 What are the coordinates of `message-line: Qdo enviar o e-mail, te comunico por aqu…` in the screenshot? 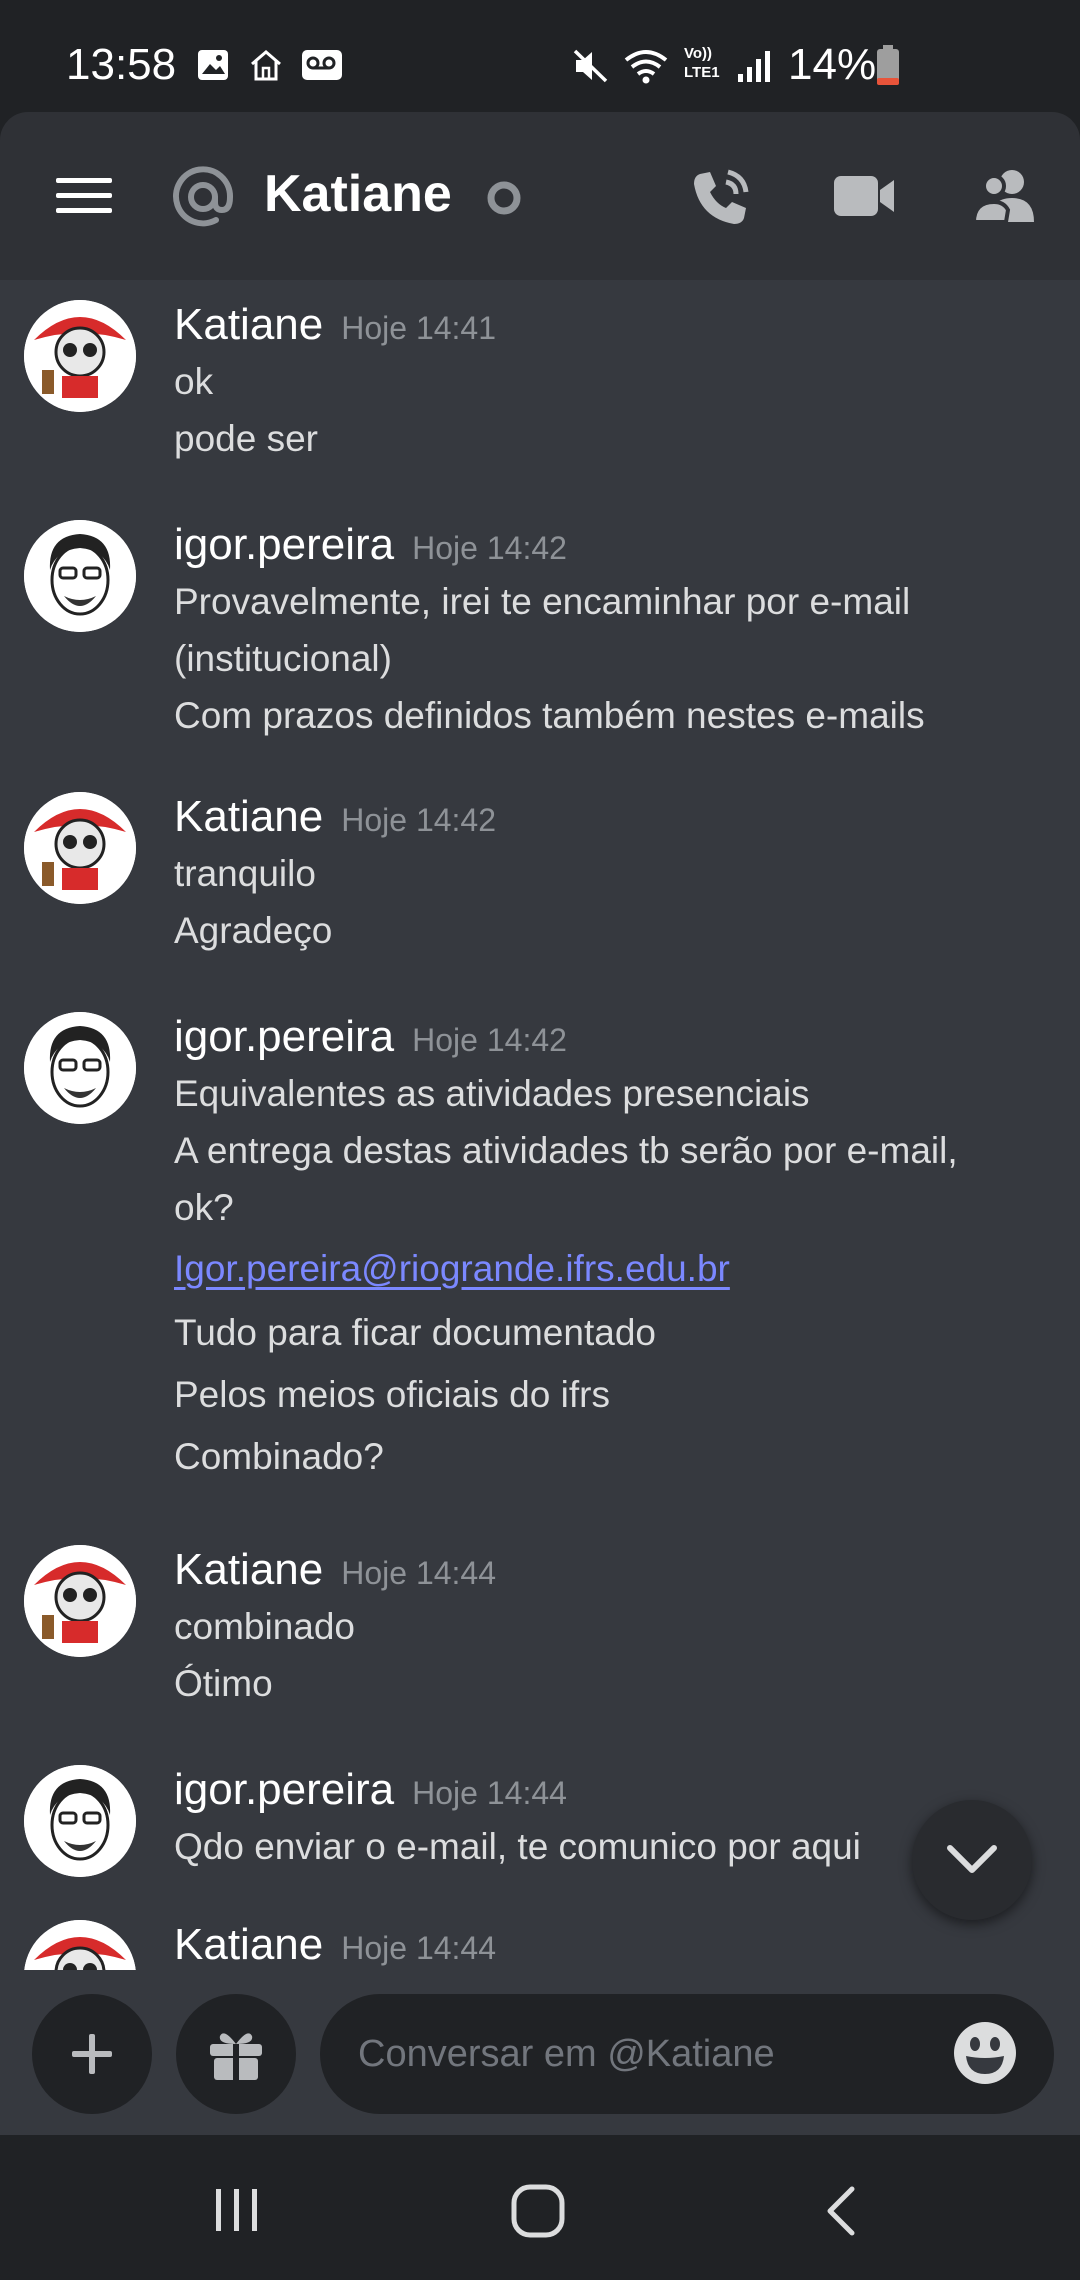 It's located at (517, 1846).